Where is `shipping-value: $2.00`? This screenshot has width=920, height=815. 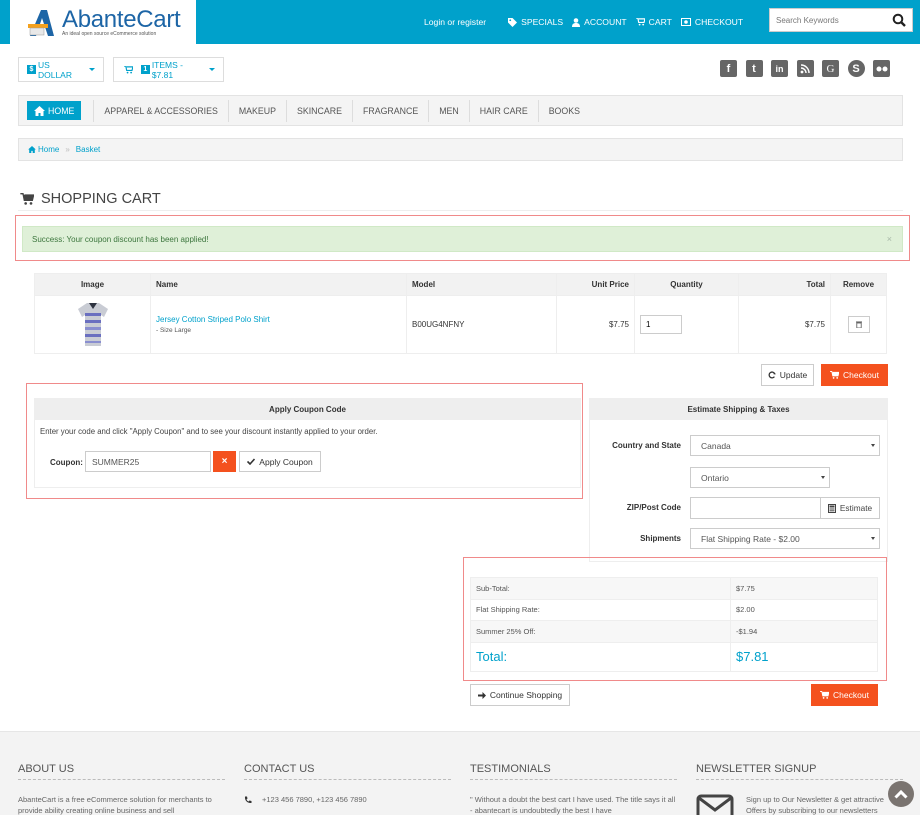 shipping-value: $2.00 is located at coordinates (804, 609).